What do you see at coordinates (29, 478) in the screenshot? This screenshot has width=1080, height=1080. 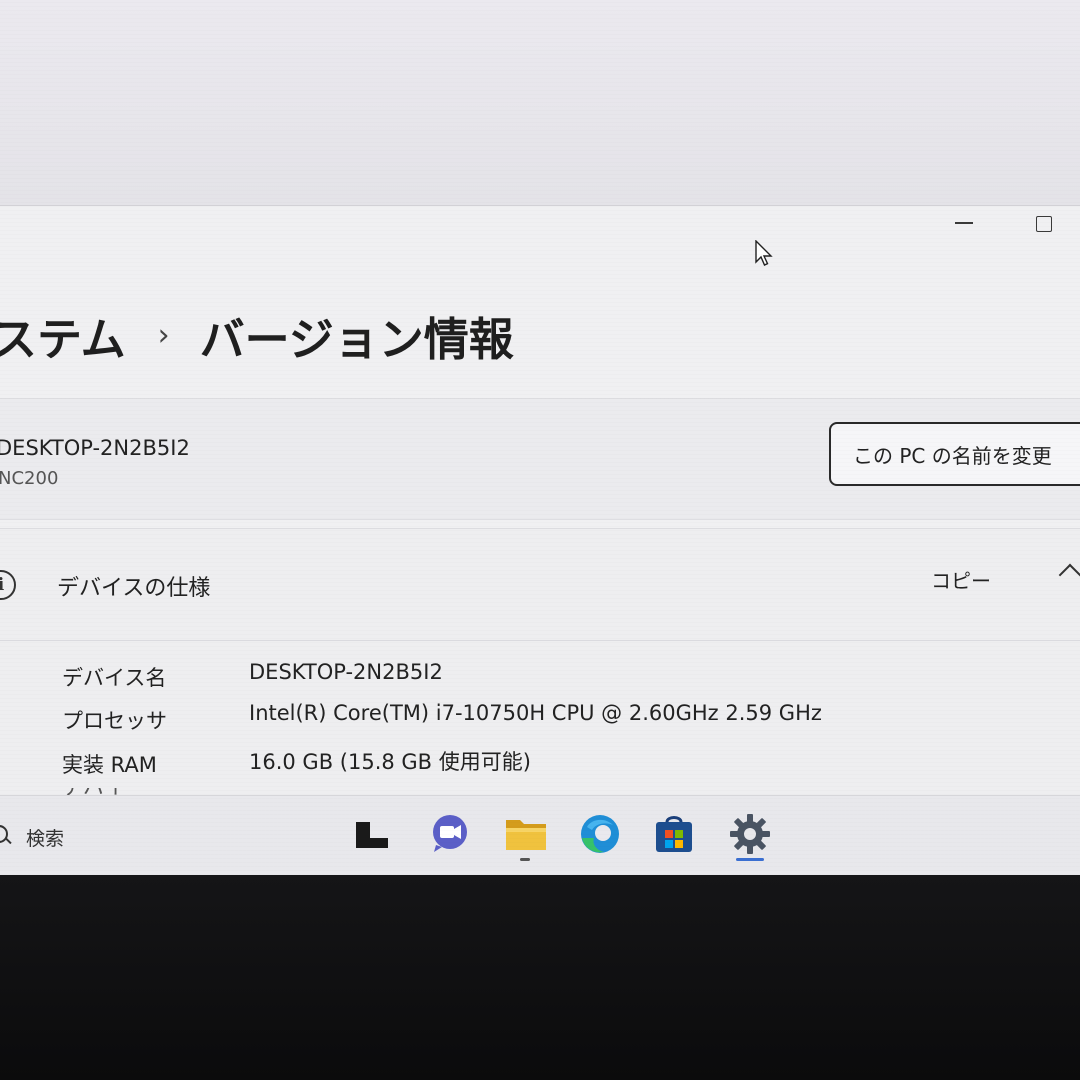 I see `pc-model: NC200` at bounding box center [29, 478].